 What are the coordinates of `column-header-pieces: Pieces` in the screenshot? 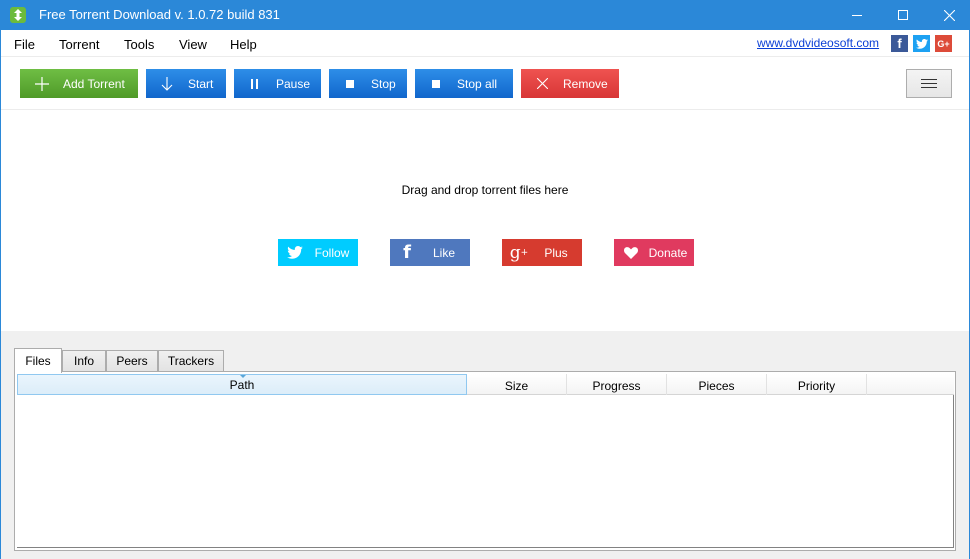 It's located at (717, 384).